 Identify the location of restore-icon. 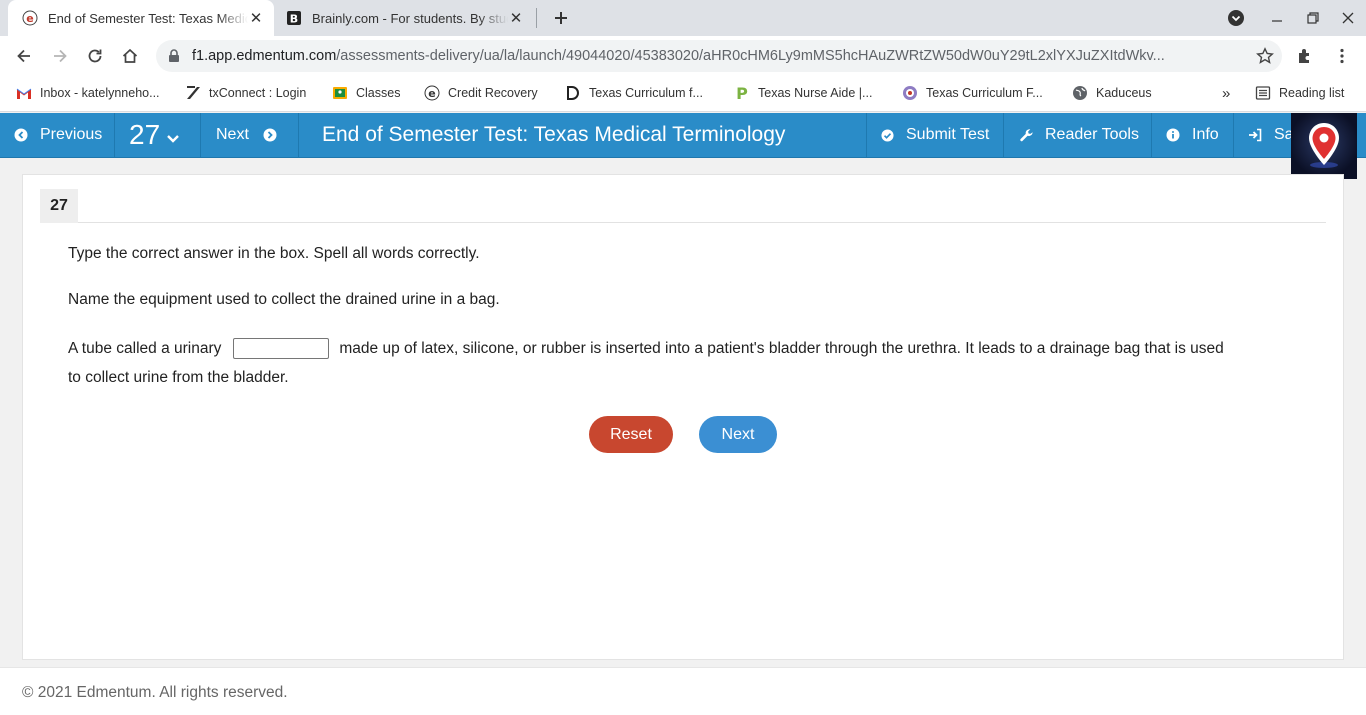
(1313, 18).